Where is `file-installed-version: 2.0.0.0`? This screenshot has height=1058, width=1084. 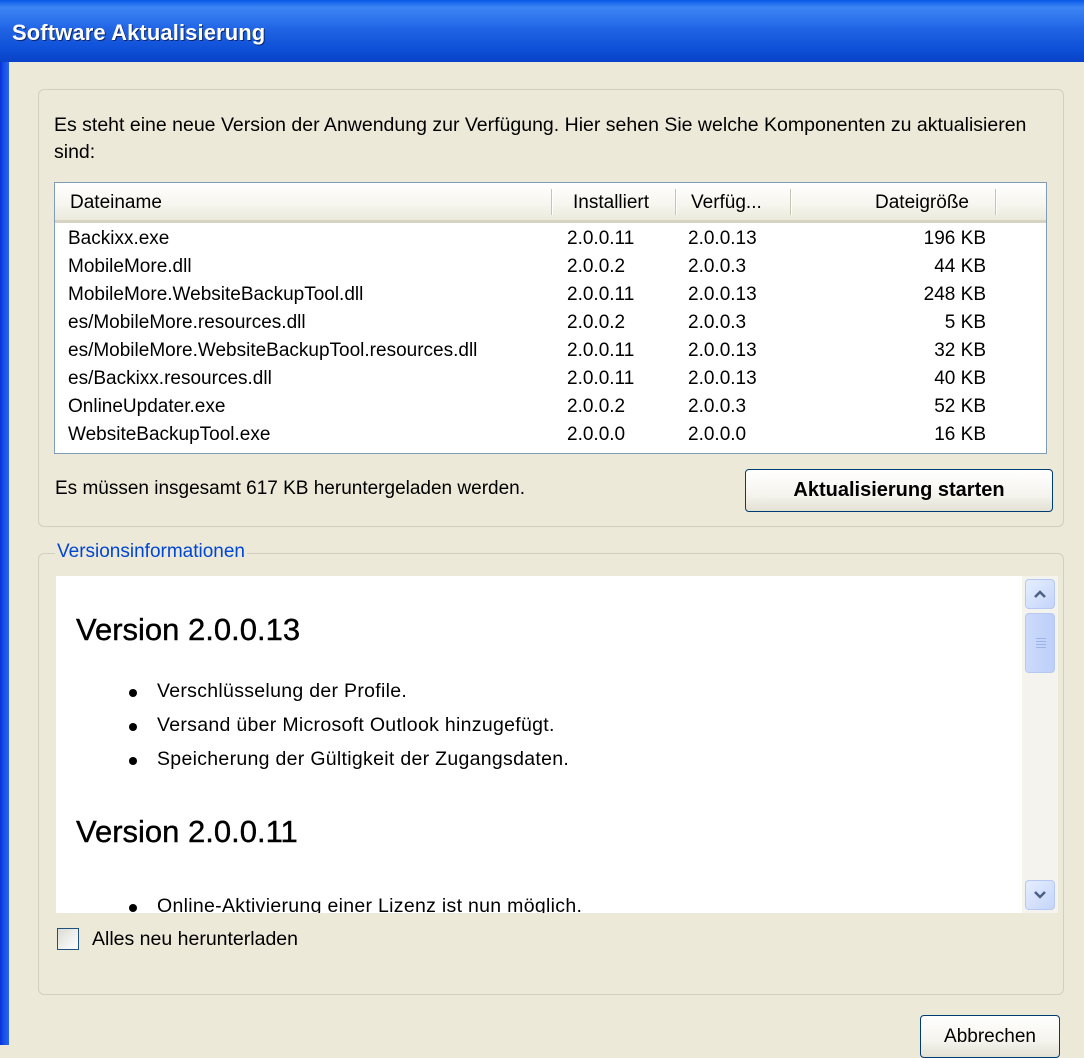 file-installed-version: 2.0.0.0 is located at coordinates (596, 434).